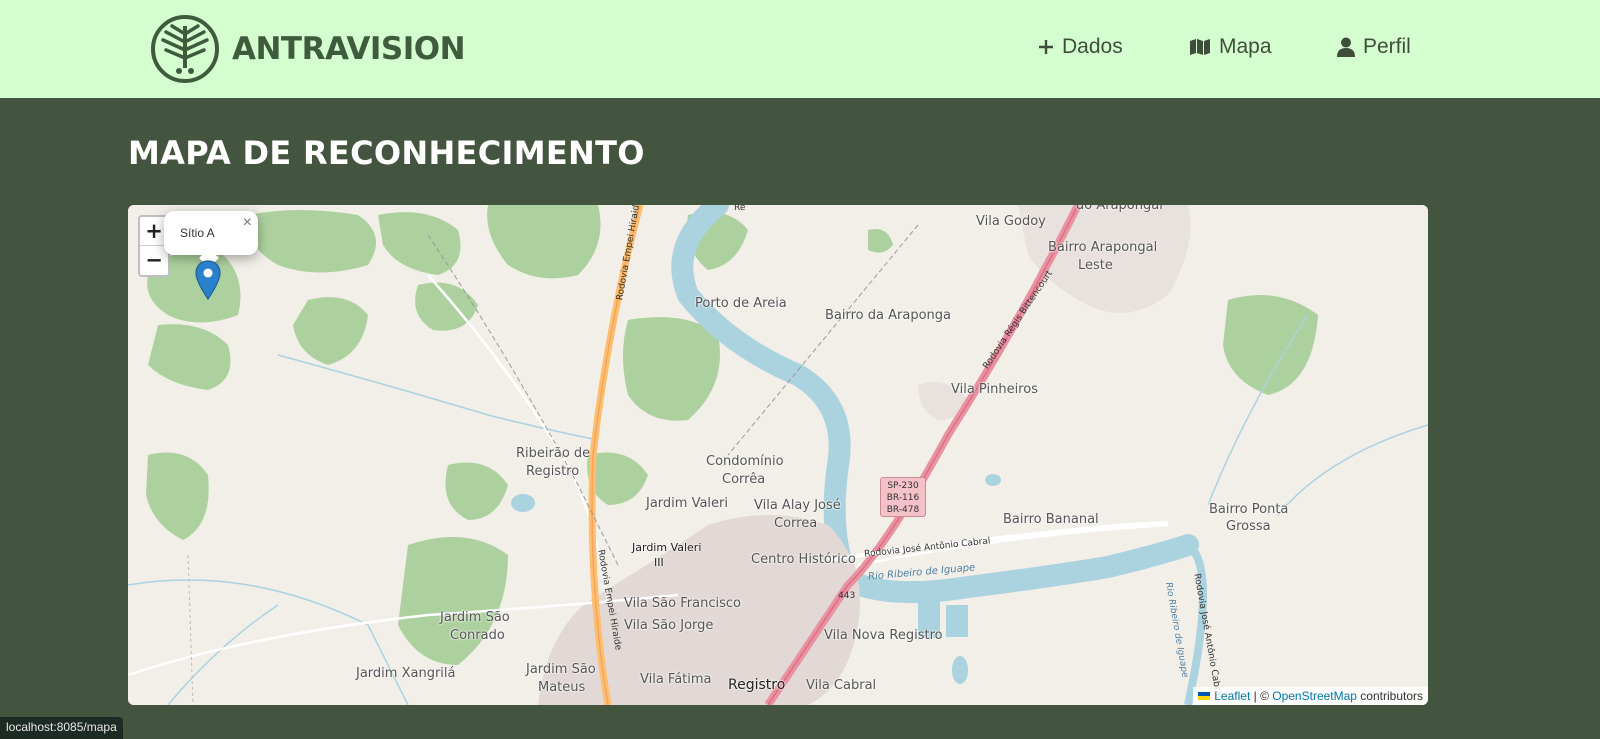 Image resolution: width=1600 pixels, height=739 pixels. What do you see at coordinates (1200, 47) in the screenshot?
I see `map-icon` at bounding box center [1200, 47].